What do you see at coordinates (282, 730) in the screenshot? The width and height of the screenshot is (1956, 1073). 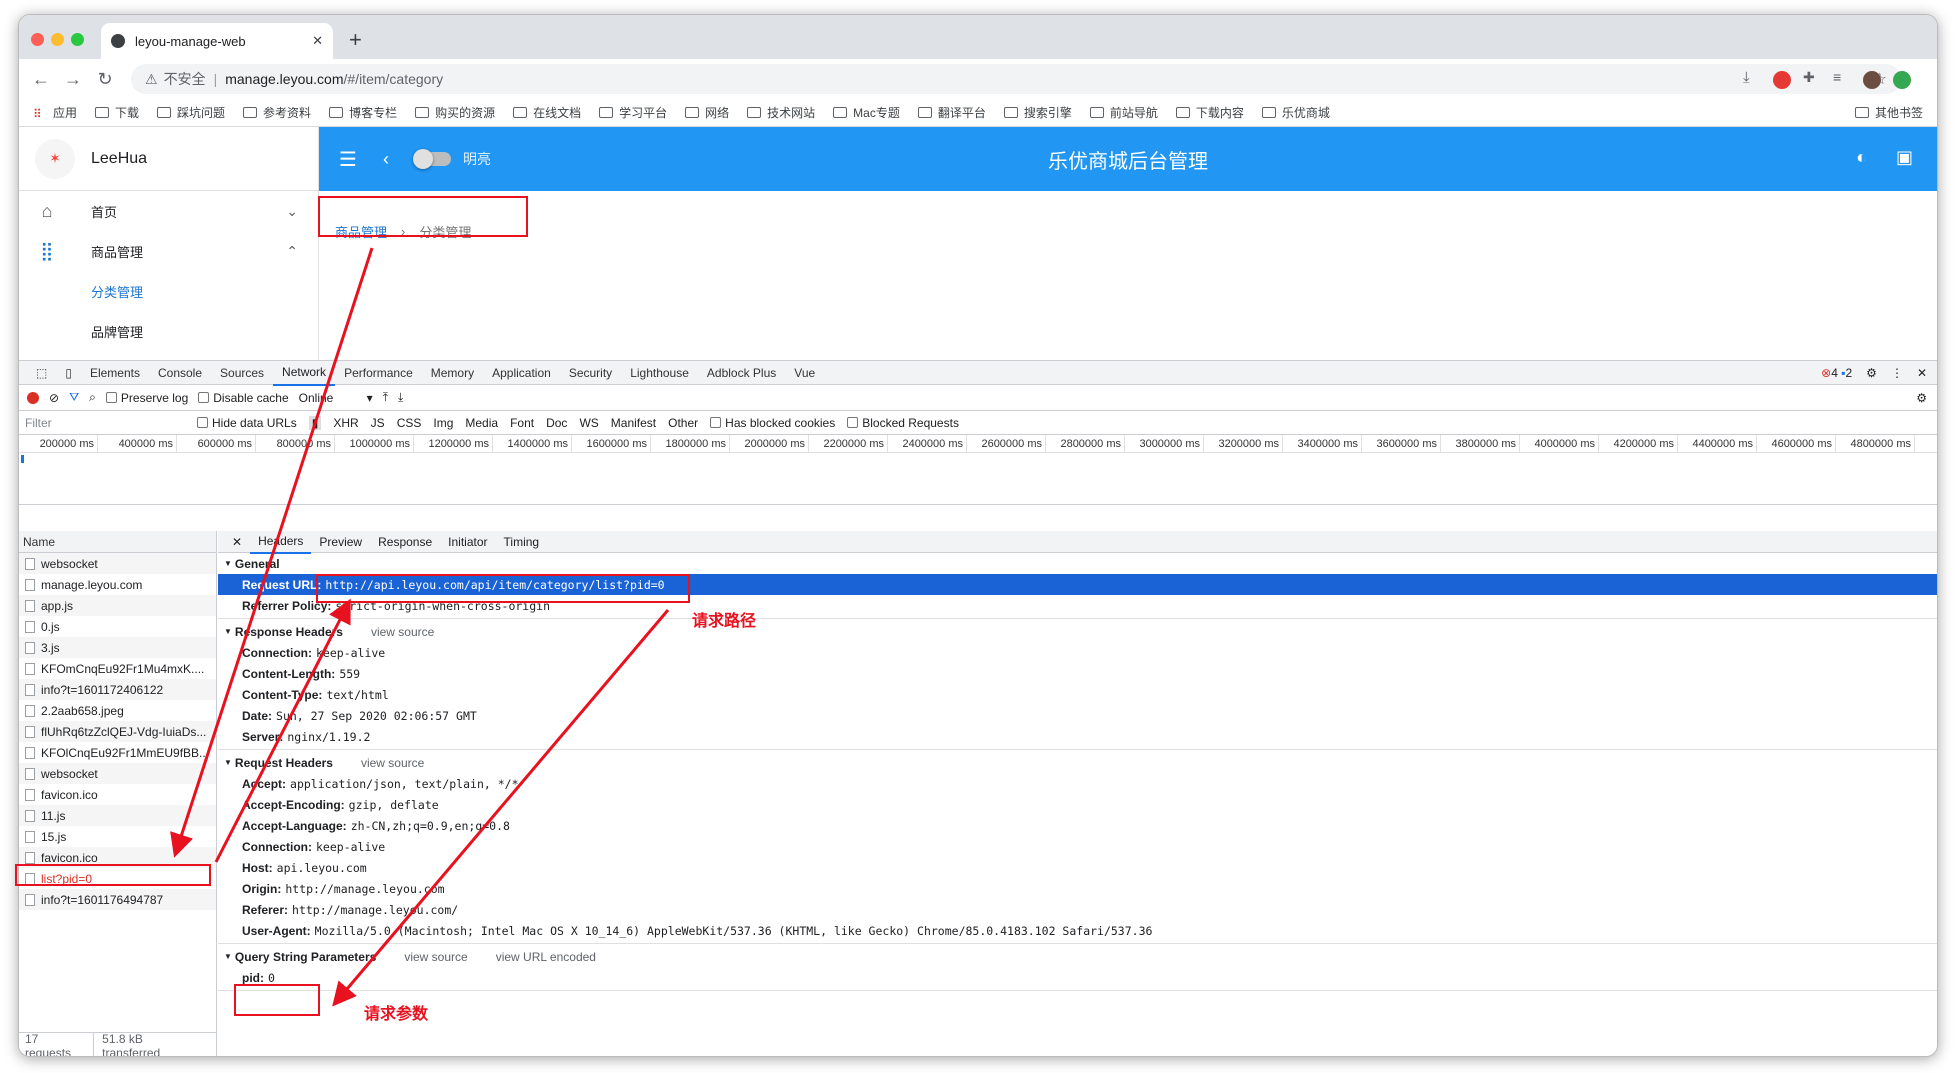 I see `arrow-request-to-url` at bounding box center [282, 730].